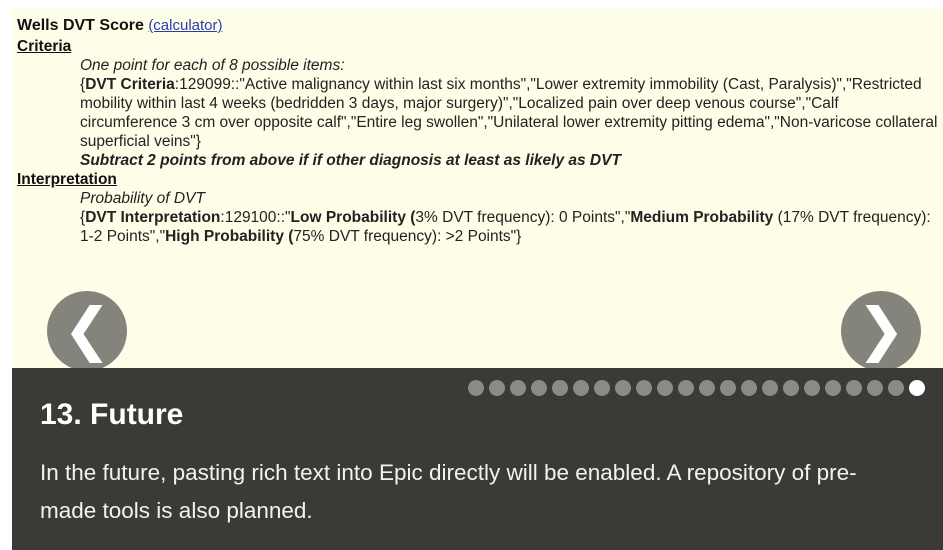  What do you see at coordinates (153, 217) in the screenshot?
I see `interpretation-label: DVT Interpretation` at bounding box center [153, 217].